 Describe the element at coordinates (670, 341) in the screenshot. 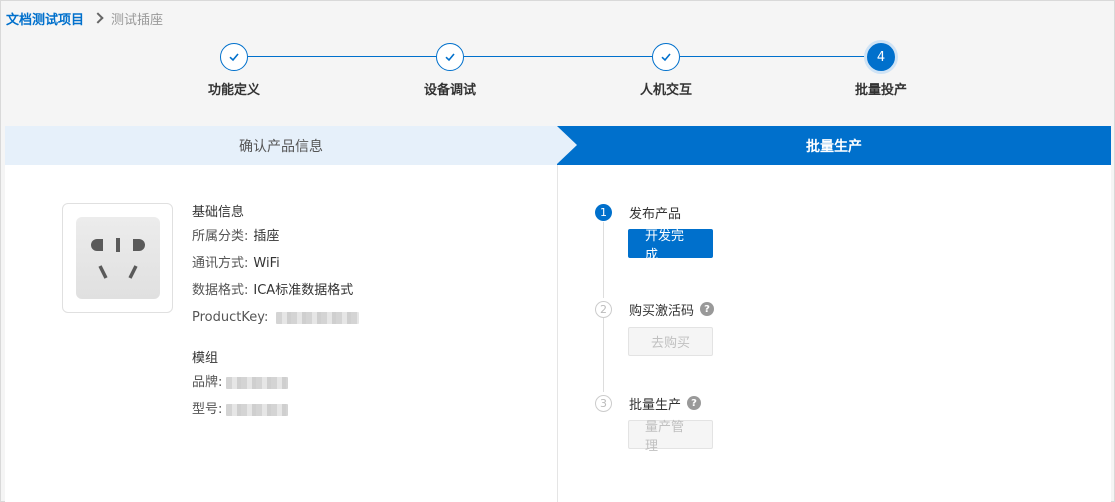

I see `buy-button: 去购买` at that location.